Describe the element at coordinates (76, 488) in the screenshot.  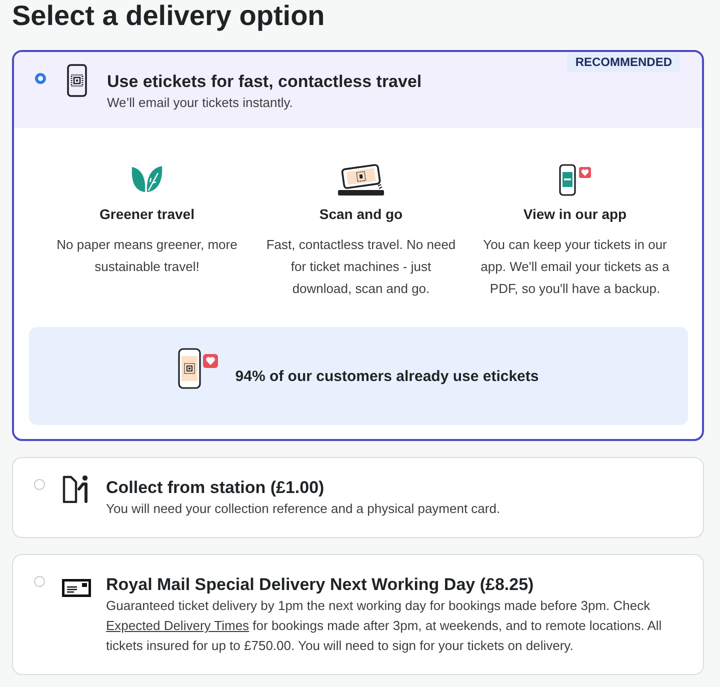
I see `kiosk-person-icon` at that location.